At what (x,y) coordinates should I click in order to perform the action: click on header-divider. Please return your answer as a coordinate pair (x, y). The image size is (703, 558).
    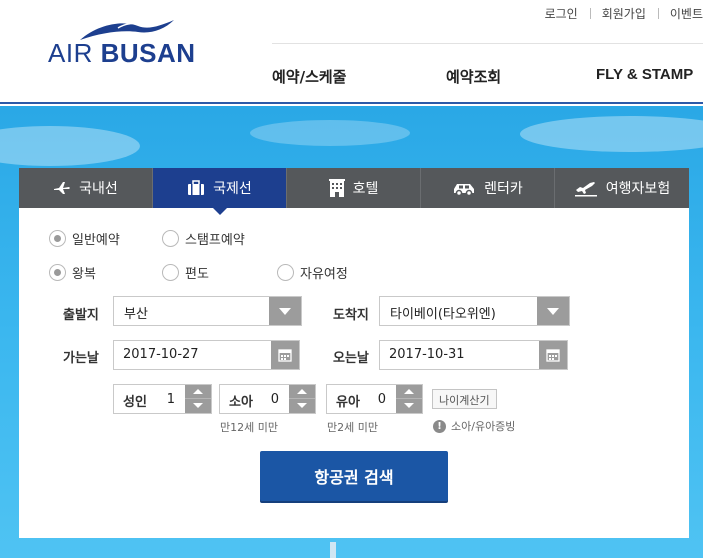
    Looking at the image, I should click on (487, 43).